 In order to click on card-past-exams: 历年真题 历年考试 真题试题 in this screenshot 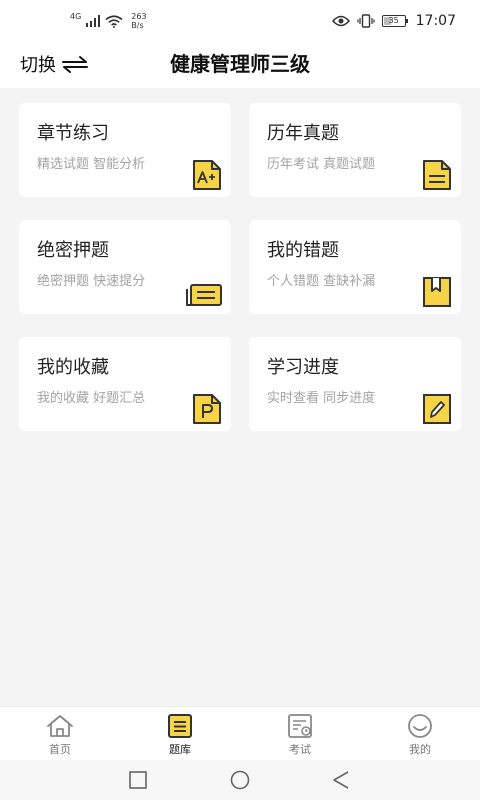, I will do `click(355, 150)`.